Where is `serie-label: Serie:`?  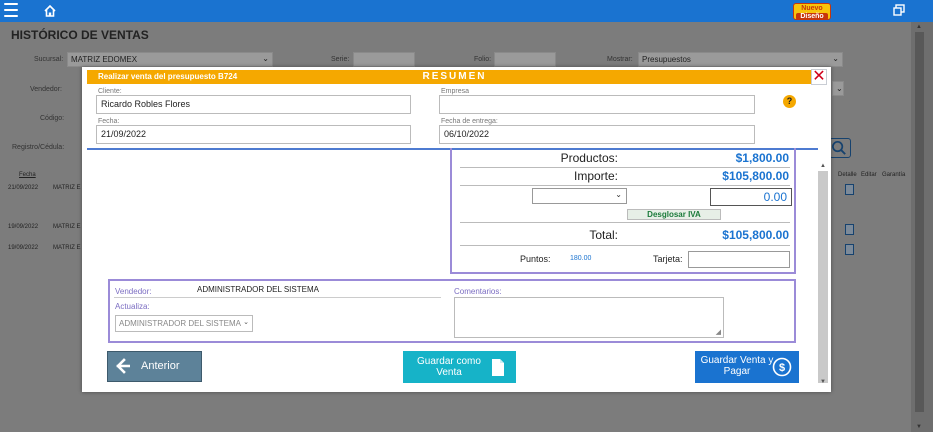 serie-label: Serie: is located at coordinates (340, 59).